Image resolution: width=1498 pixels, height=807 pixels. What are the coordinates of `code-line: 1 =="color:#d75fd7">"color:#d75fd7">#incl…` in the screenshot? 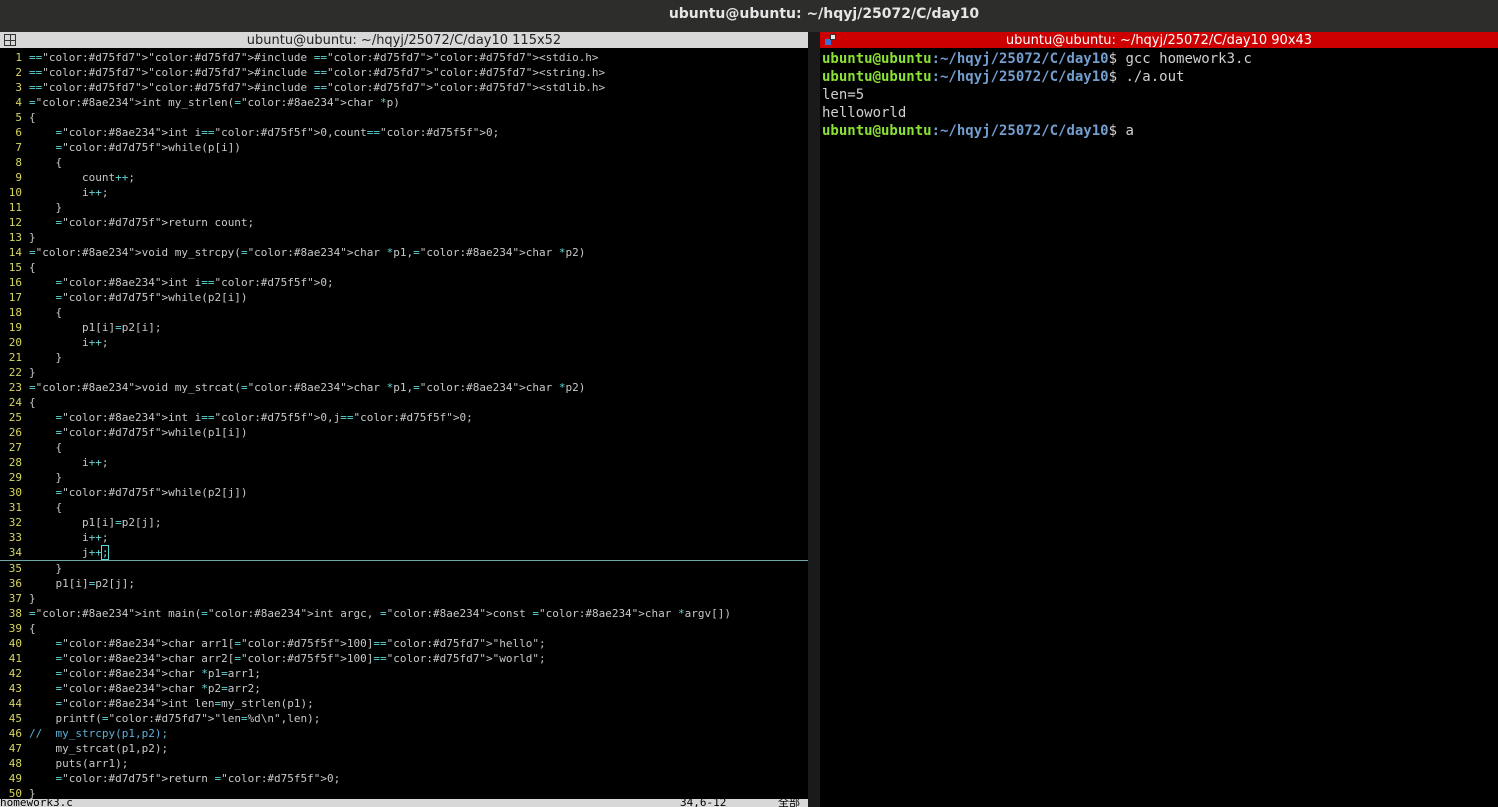 It's located at (404, 57).